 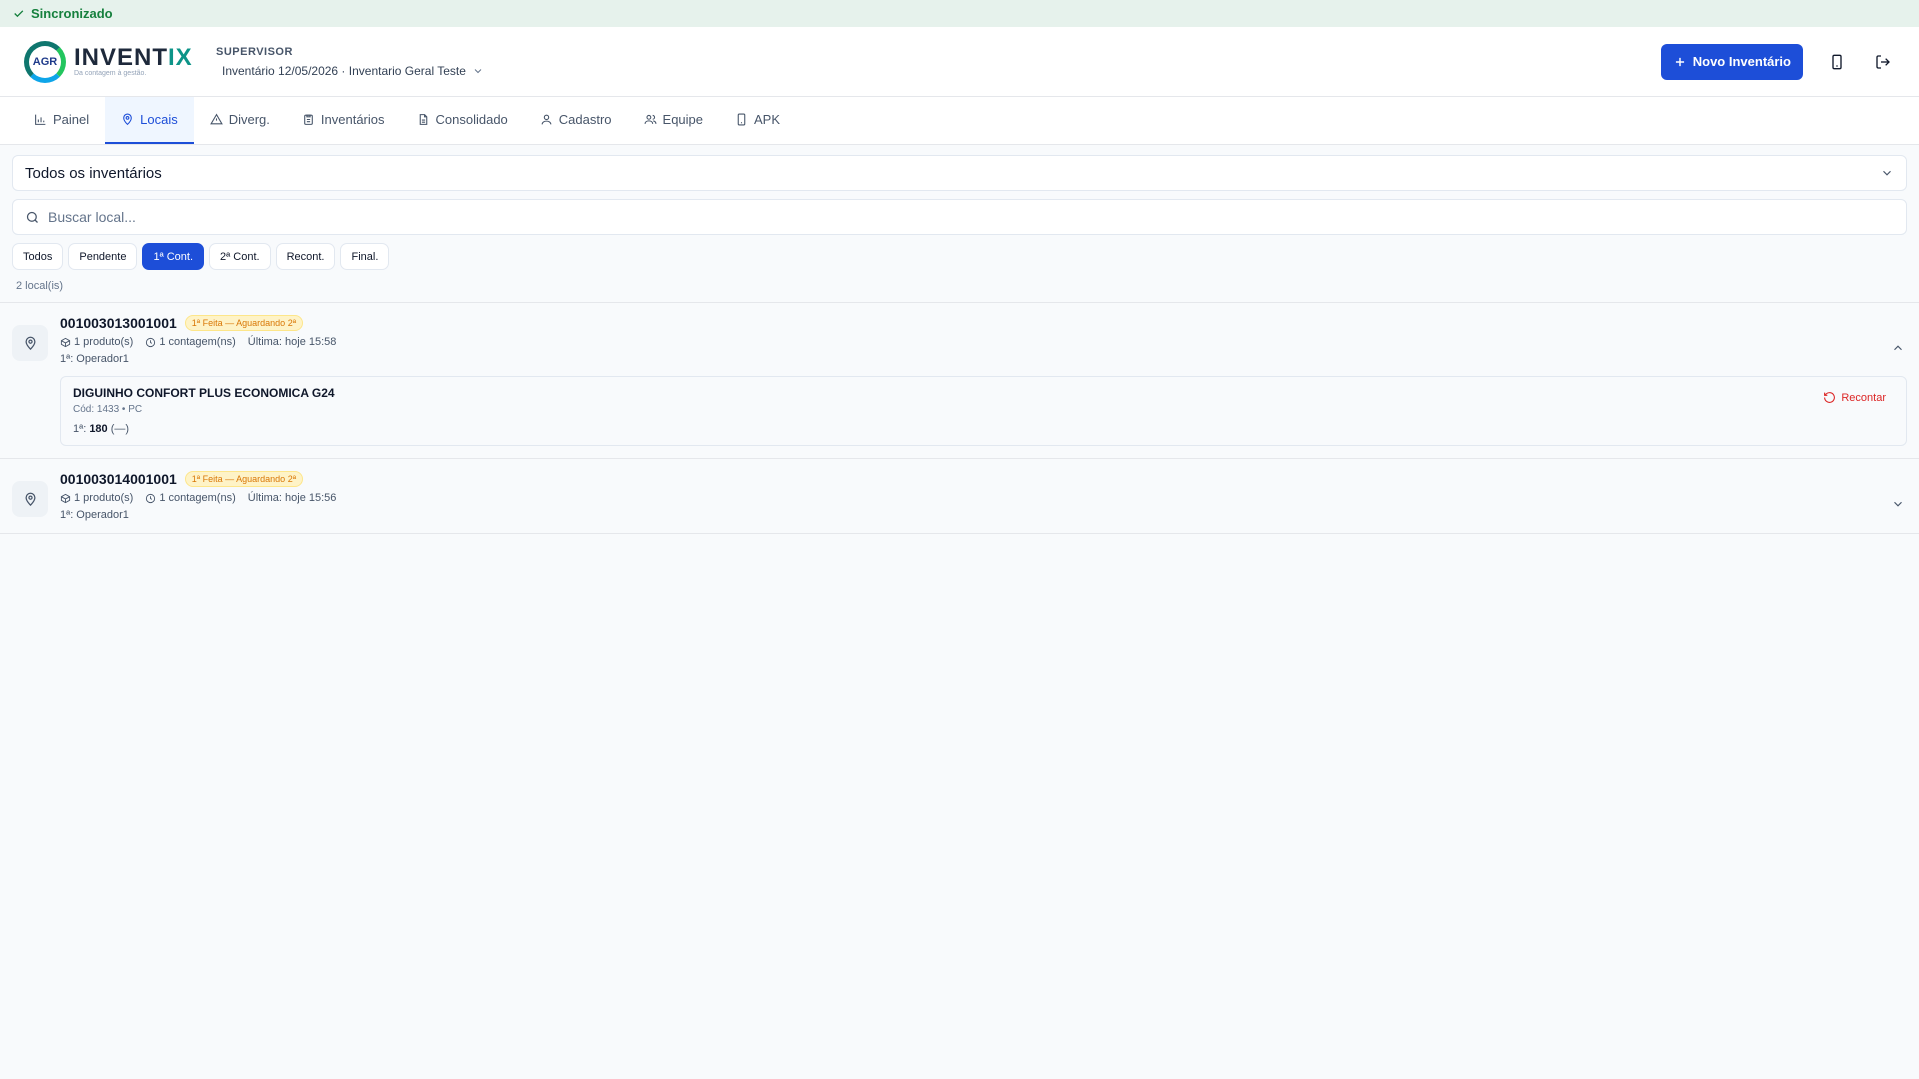 I want to click on search-input, so click(x=971, y=217).